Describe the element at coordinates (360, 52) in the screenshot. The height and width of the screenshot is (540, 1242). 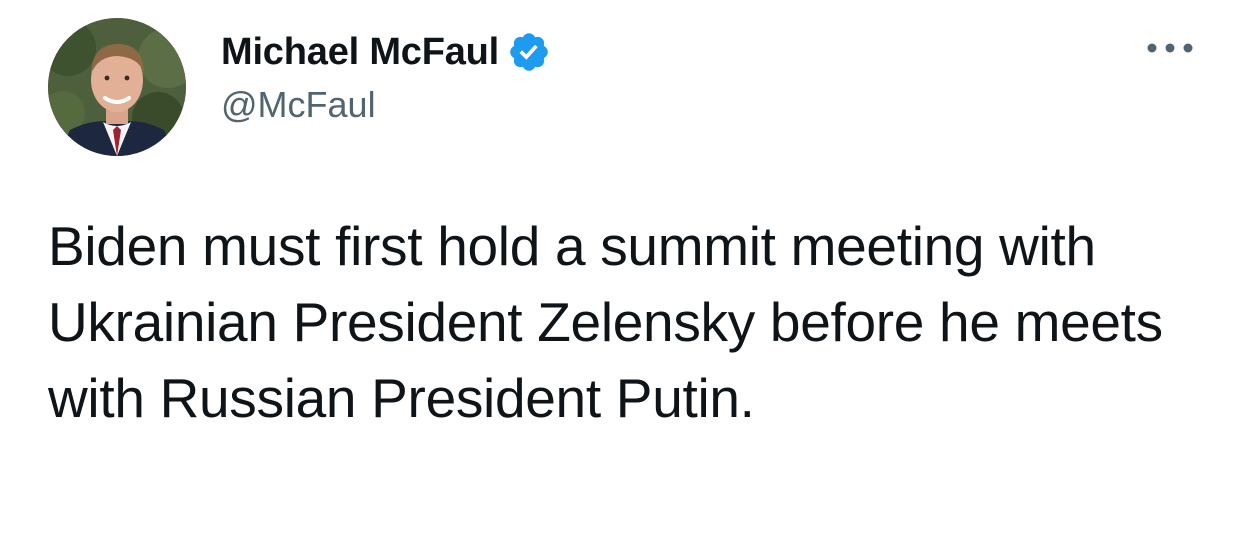
I see `display-name: Michael McFaul` at that location.